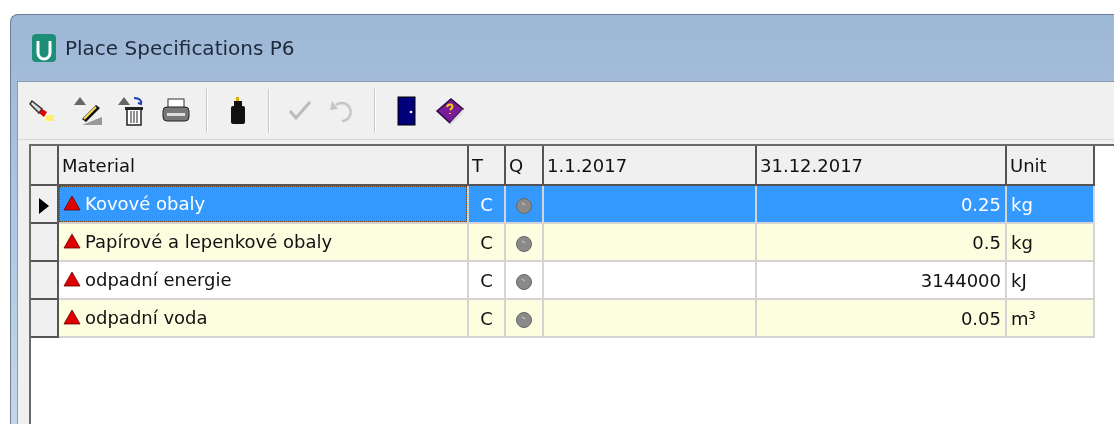 This screenshot has width=1116, height=426. What do you see at coordinates (649, 165) in the screenshot?
I see `column-header: 1.1.2017` at bounding box center [649, 165].